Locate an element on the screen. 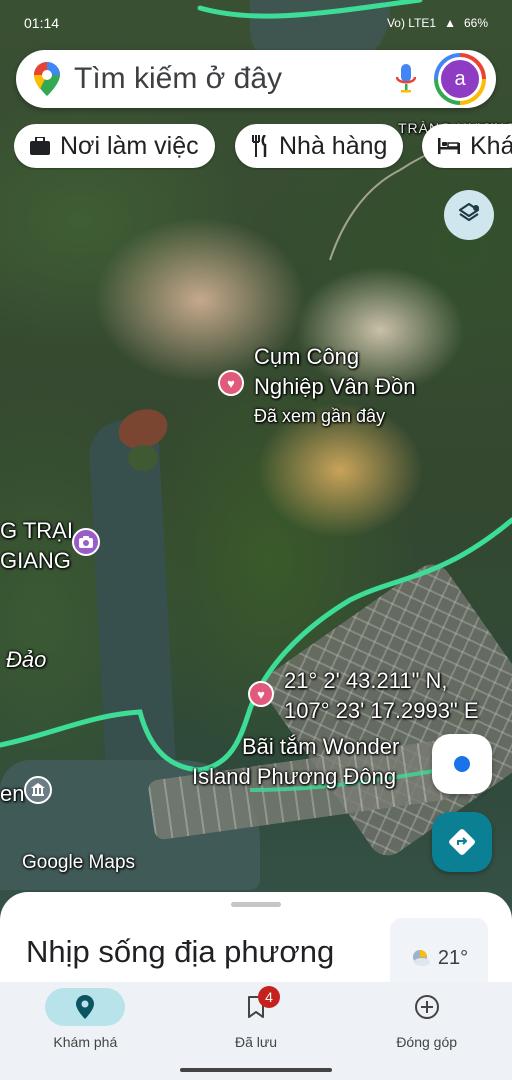  map-label-place: G TRẠI is located at coordinates (36, 531).